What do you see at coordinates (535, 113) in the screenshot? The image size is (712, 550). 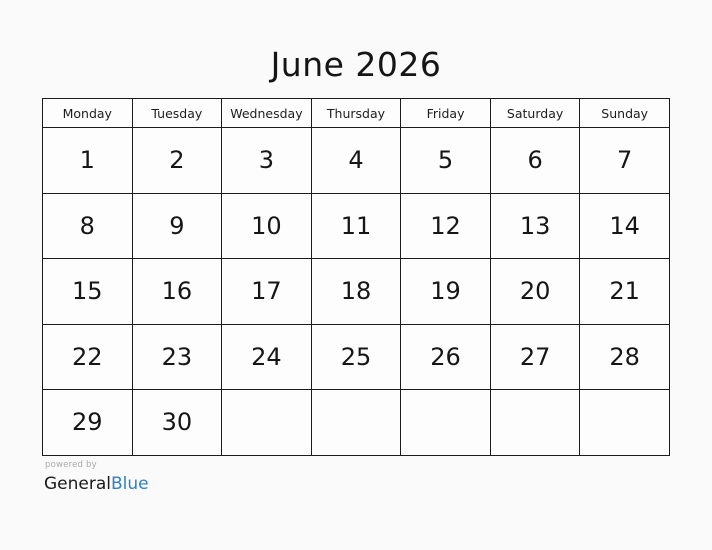 I see `weekday-header-saturday: Saturday` at bounding box center [535, 113].